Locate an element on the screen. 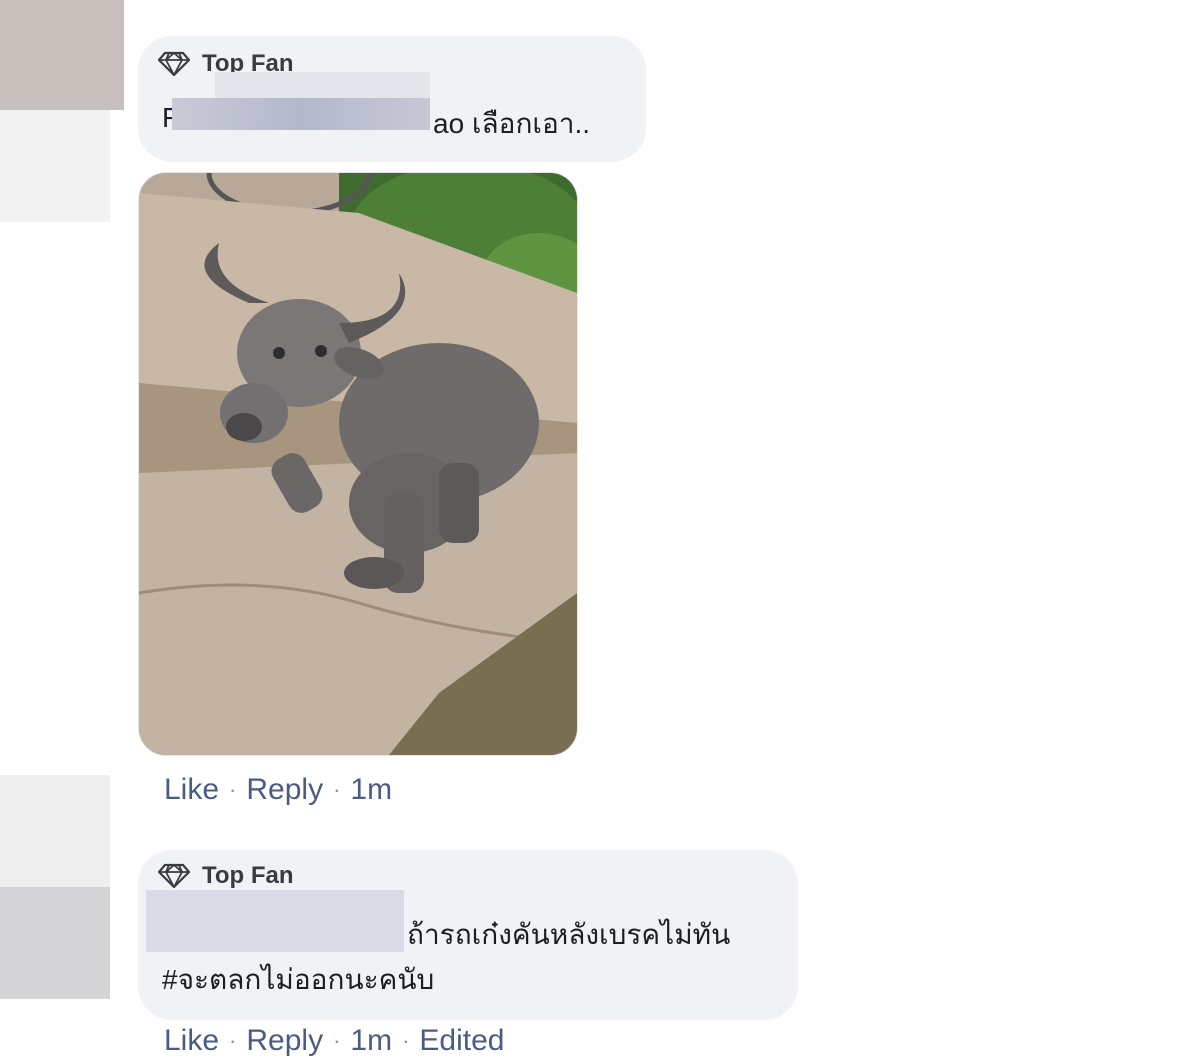  comment-text-line1: ถ้ารถเก๋งคันหลังเบรคไม่ทัน is located at coordinates (569, 934).